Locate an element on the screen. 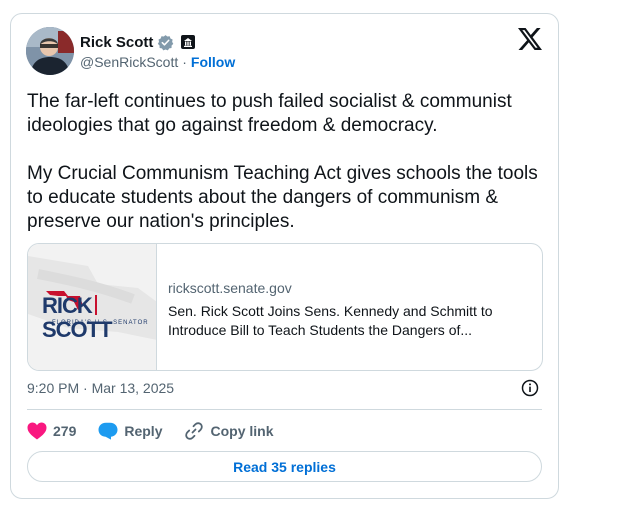  logo-divider is located at coordinates (95, 305).